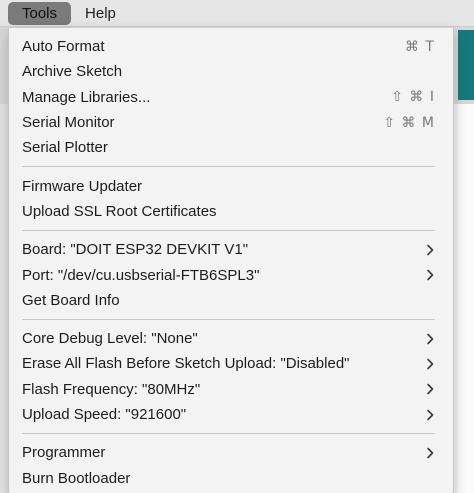  I want to click on menu-item-port: Port: "/dev/cu.usbserial-FTB6SPL3", so click(231, 274).